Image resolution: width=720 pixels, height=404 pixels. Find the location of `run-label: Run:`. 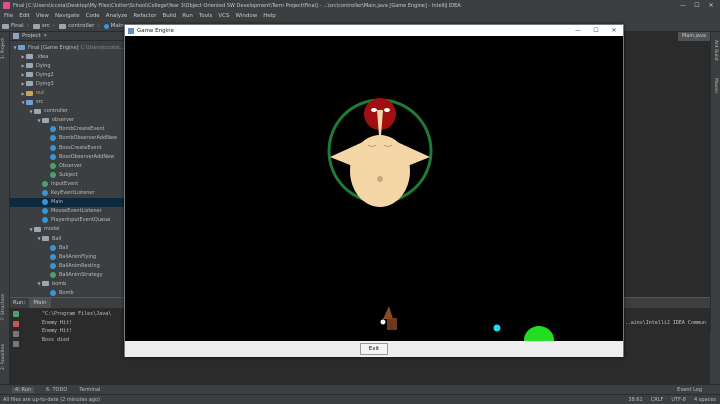

run-label: Run: is located at coordinates (19, 303).